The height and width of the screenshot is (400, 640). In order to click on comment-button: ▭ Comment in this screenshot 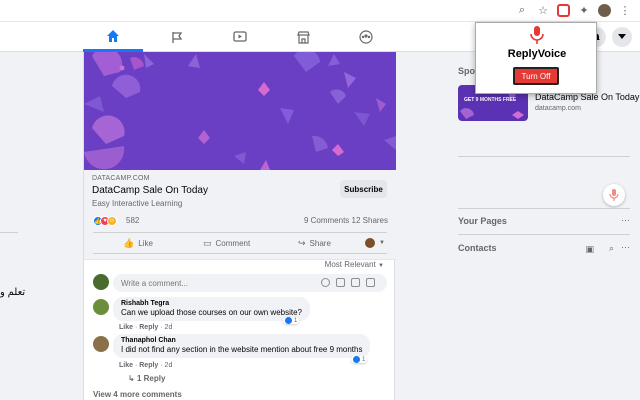, I will do `click(226, 243)`.